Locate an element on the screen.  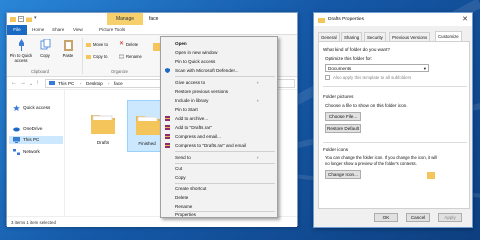
breadcrumb-face: face is located at coordinates (118, 83).